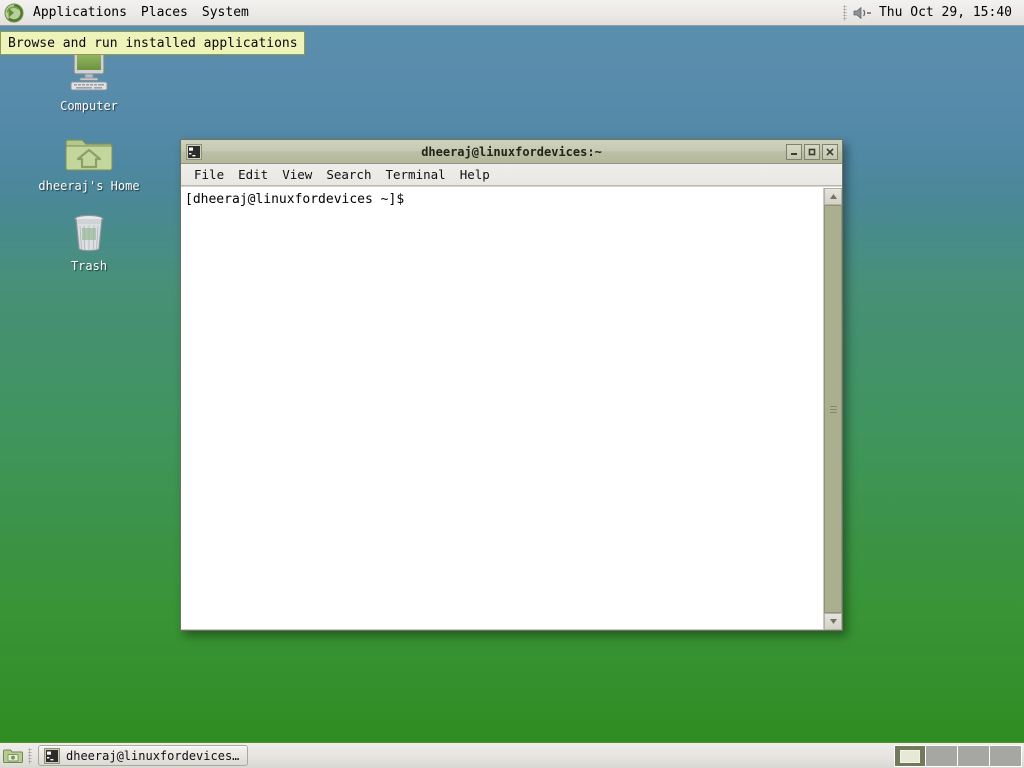 This screenshot has width=1024, height=768. I want to click on menu-places: Places, so click(164, 13).